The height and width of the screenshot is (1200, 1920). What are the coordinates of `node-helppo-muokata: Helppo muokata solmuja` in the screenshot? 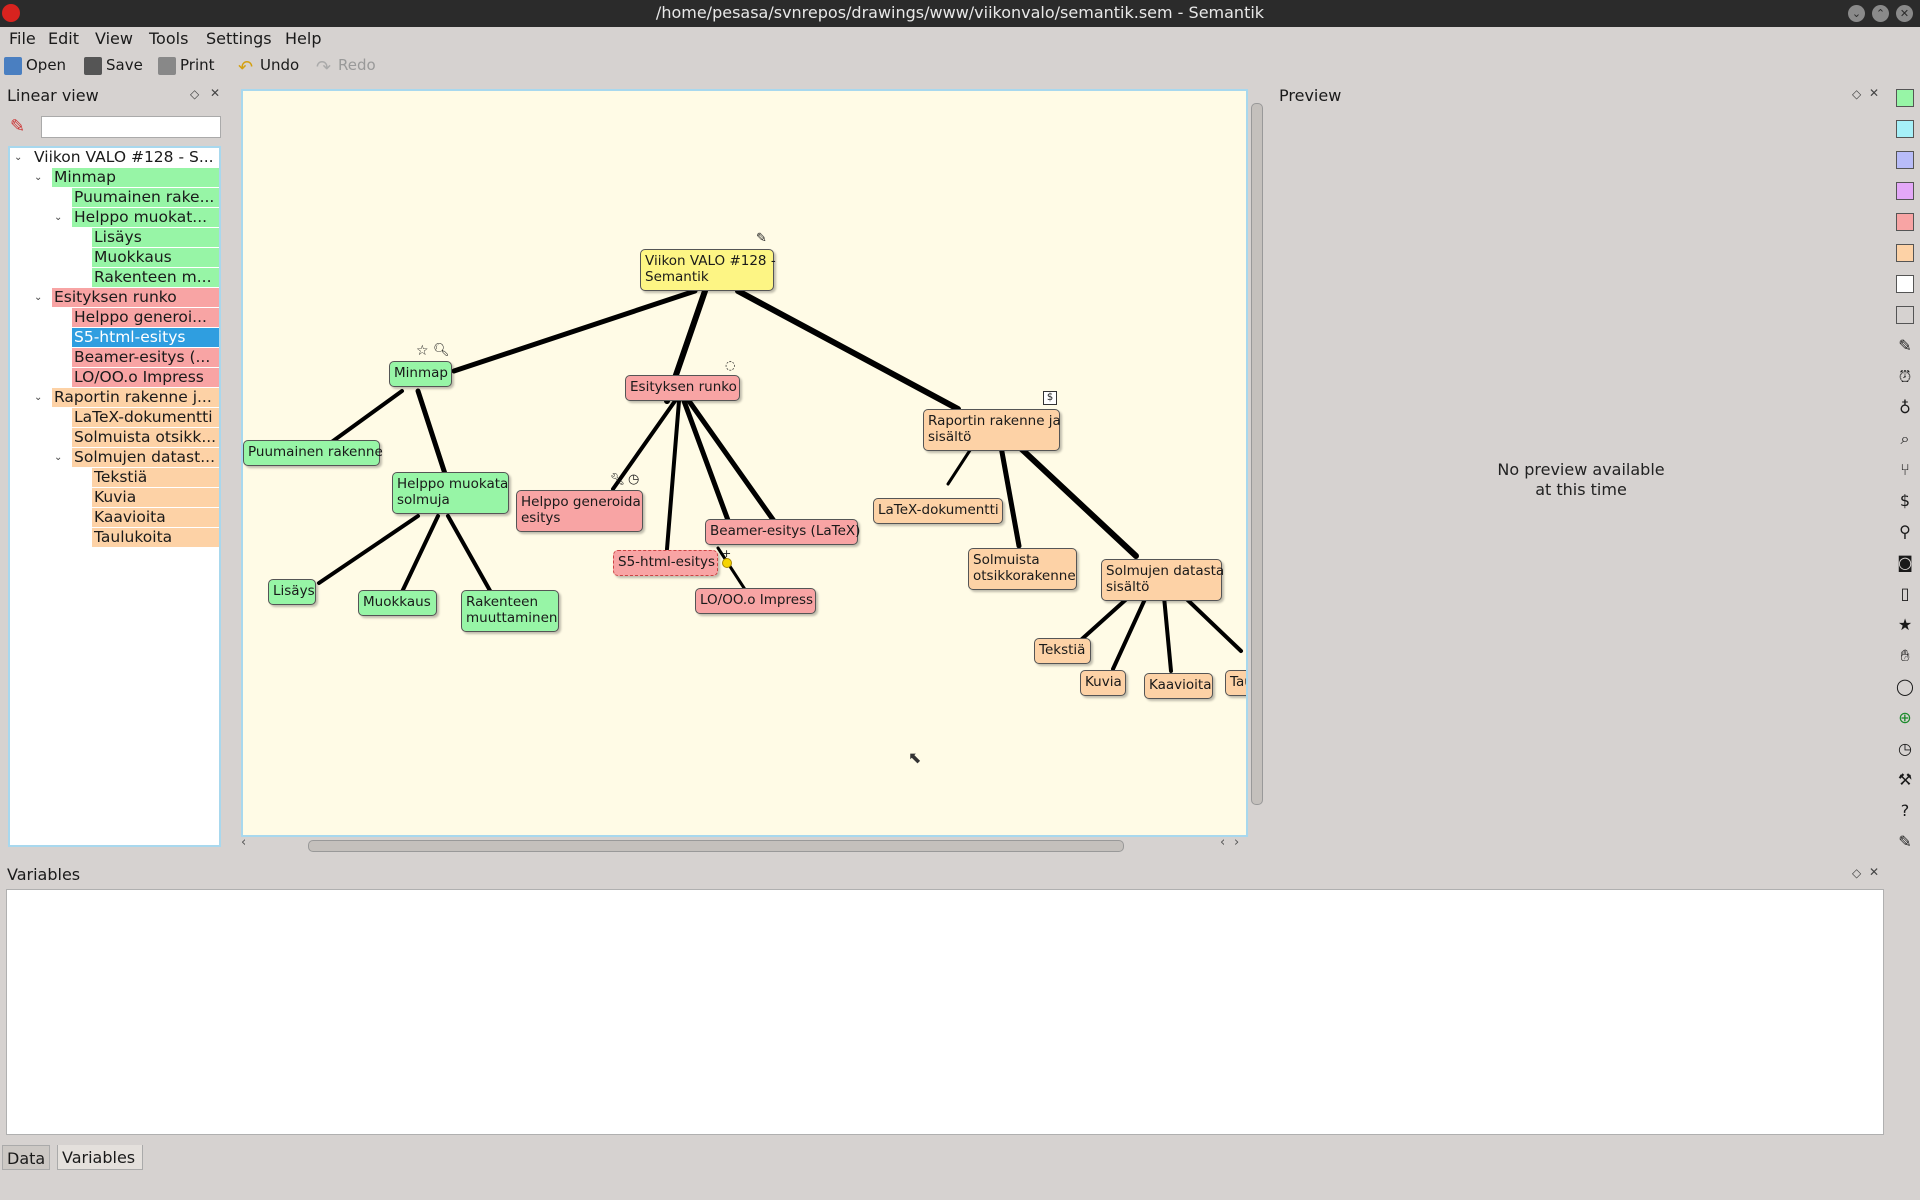 It's located at (450, 493).